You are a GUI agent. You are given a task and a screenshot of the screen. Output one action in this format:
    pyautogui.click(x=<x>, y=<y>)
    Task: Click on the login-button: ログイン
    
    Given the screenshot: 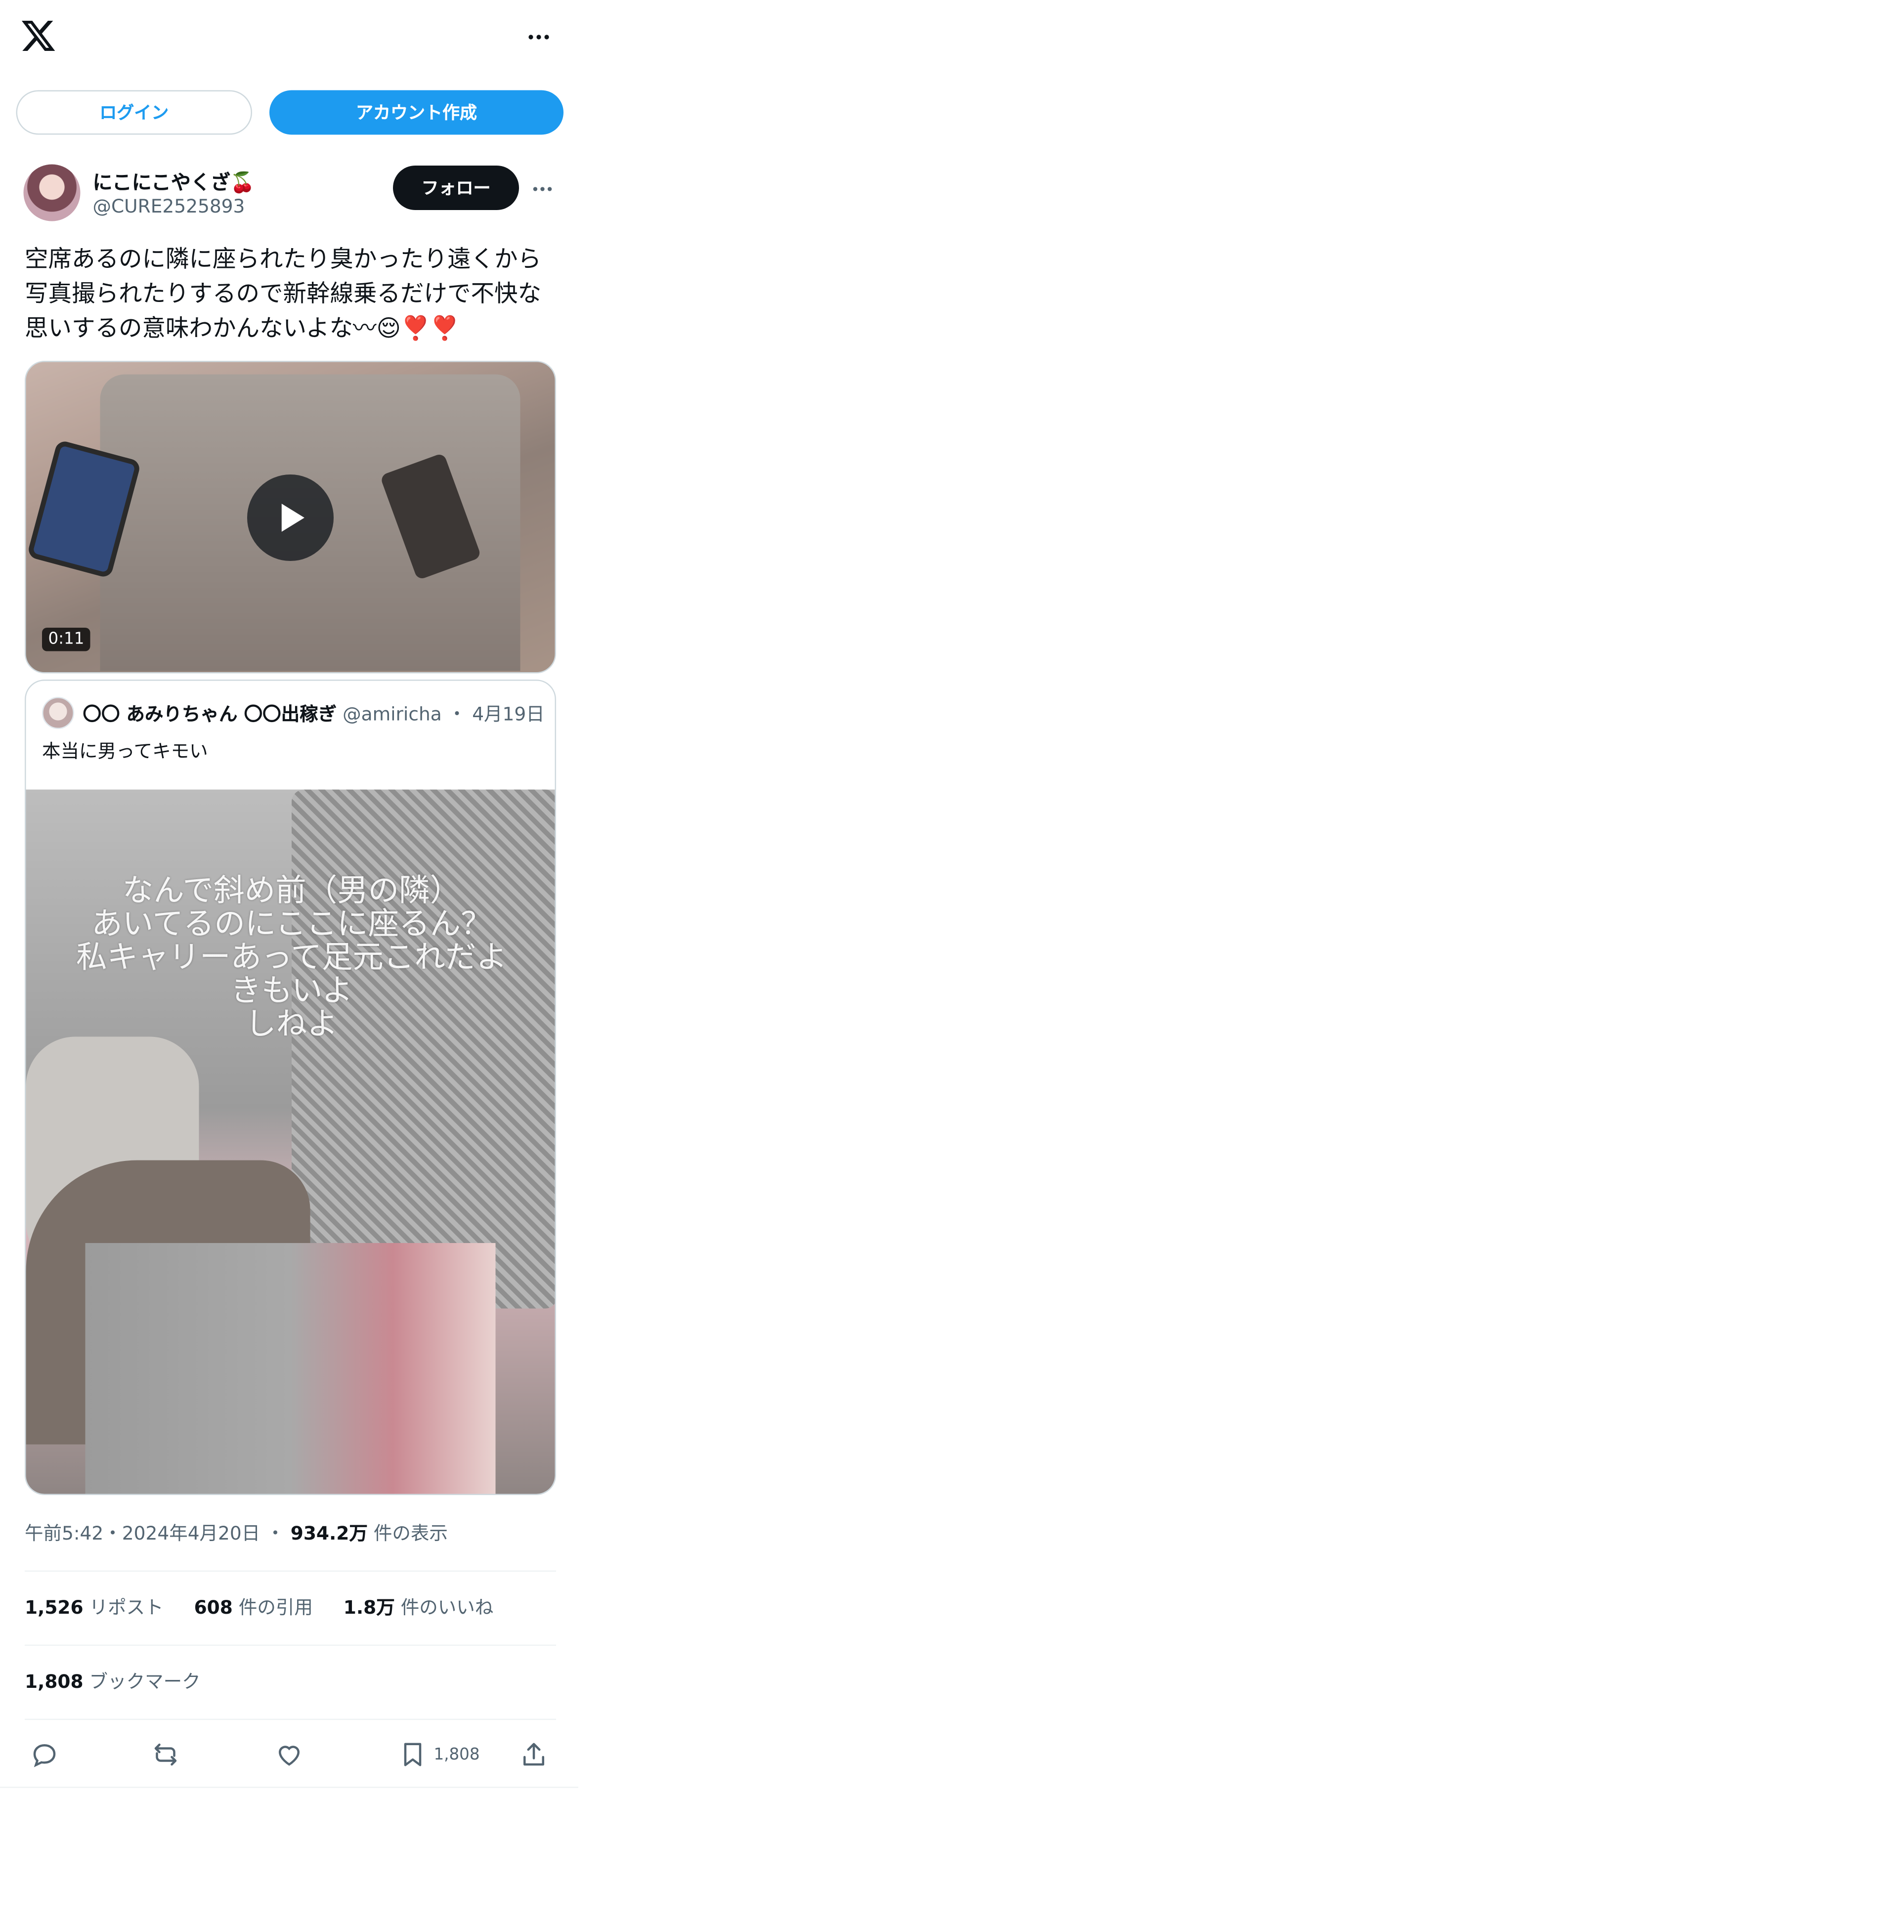 What is the action you would take?
    pyautogui.click(x=134, y=112)
    